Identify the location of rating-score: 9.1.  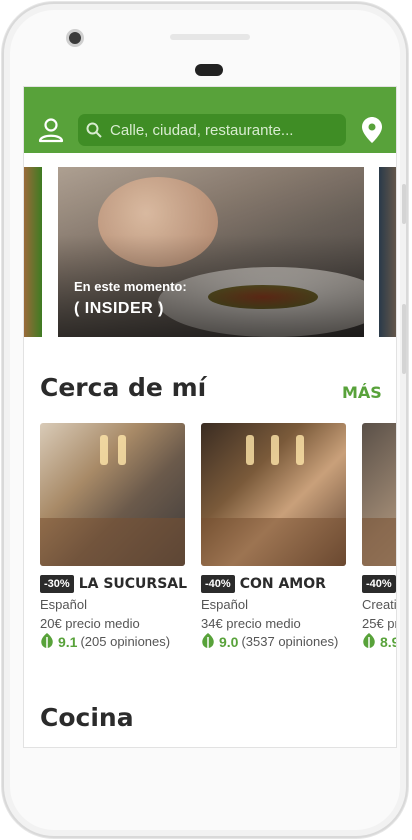
(68, 641).